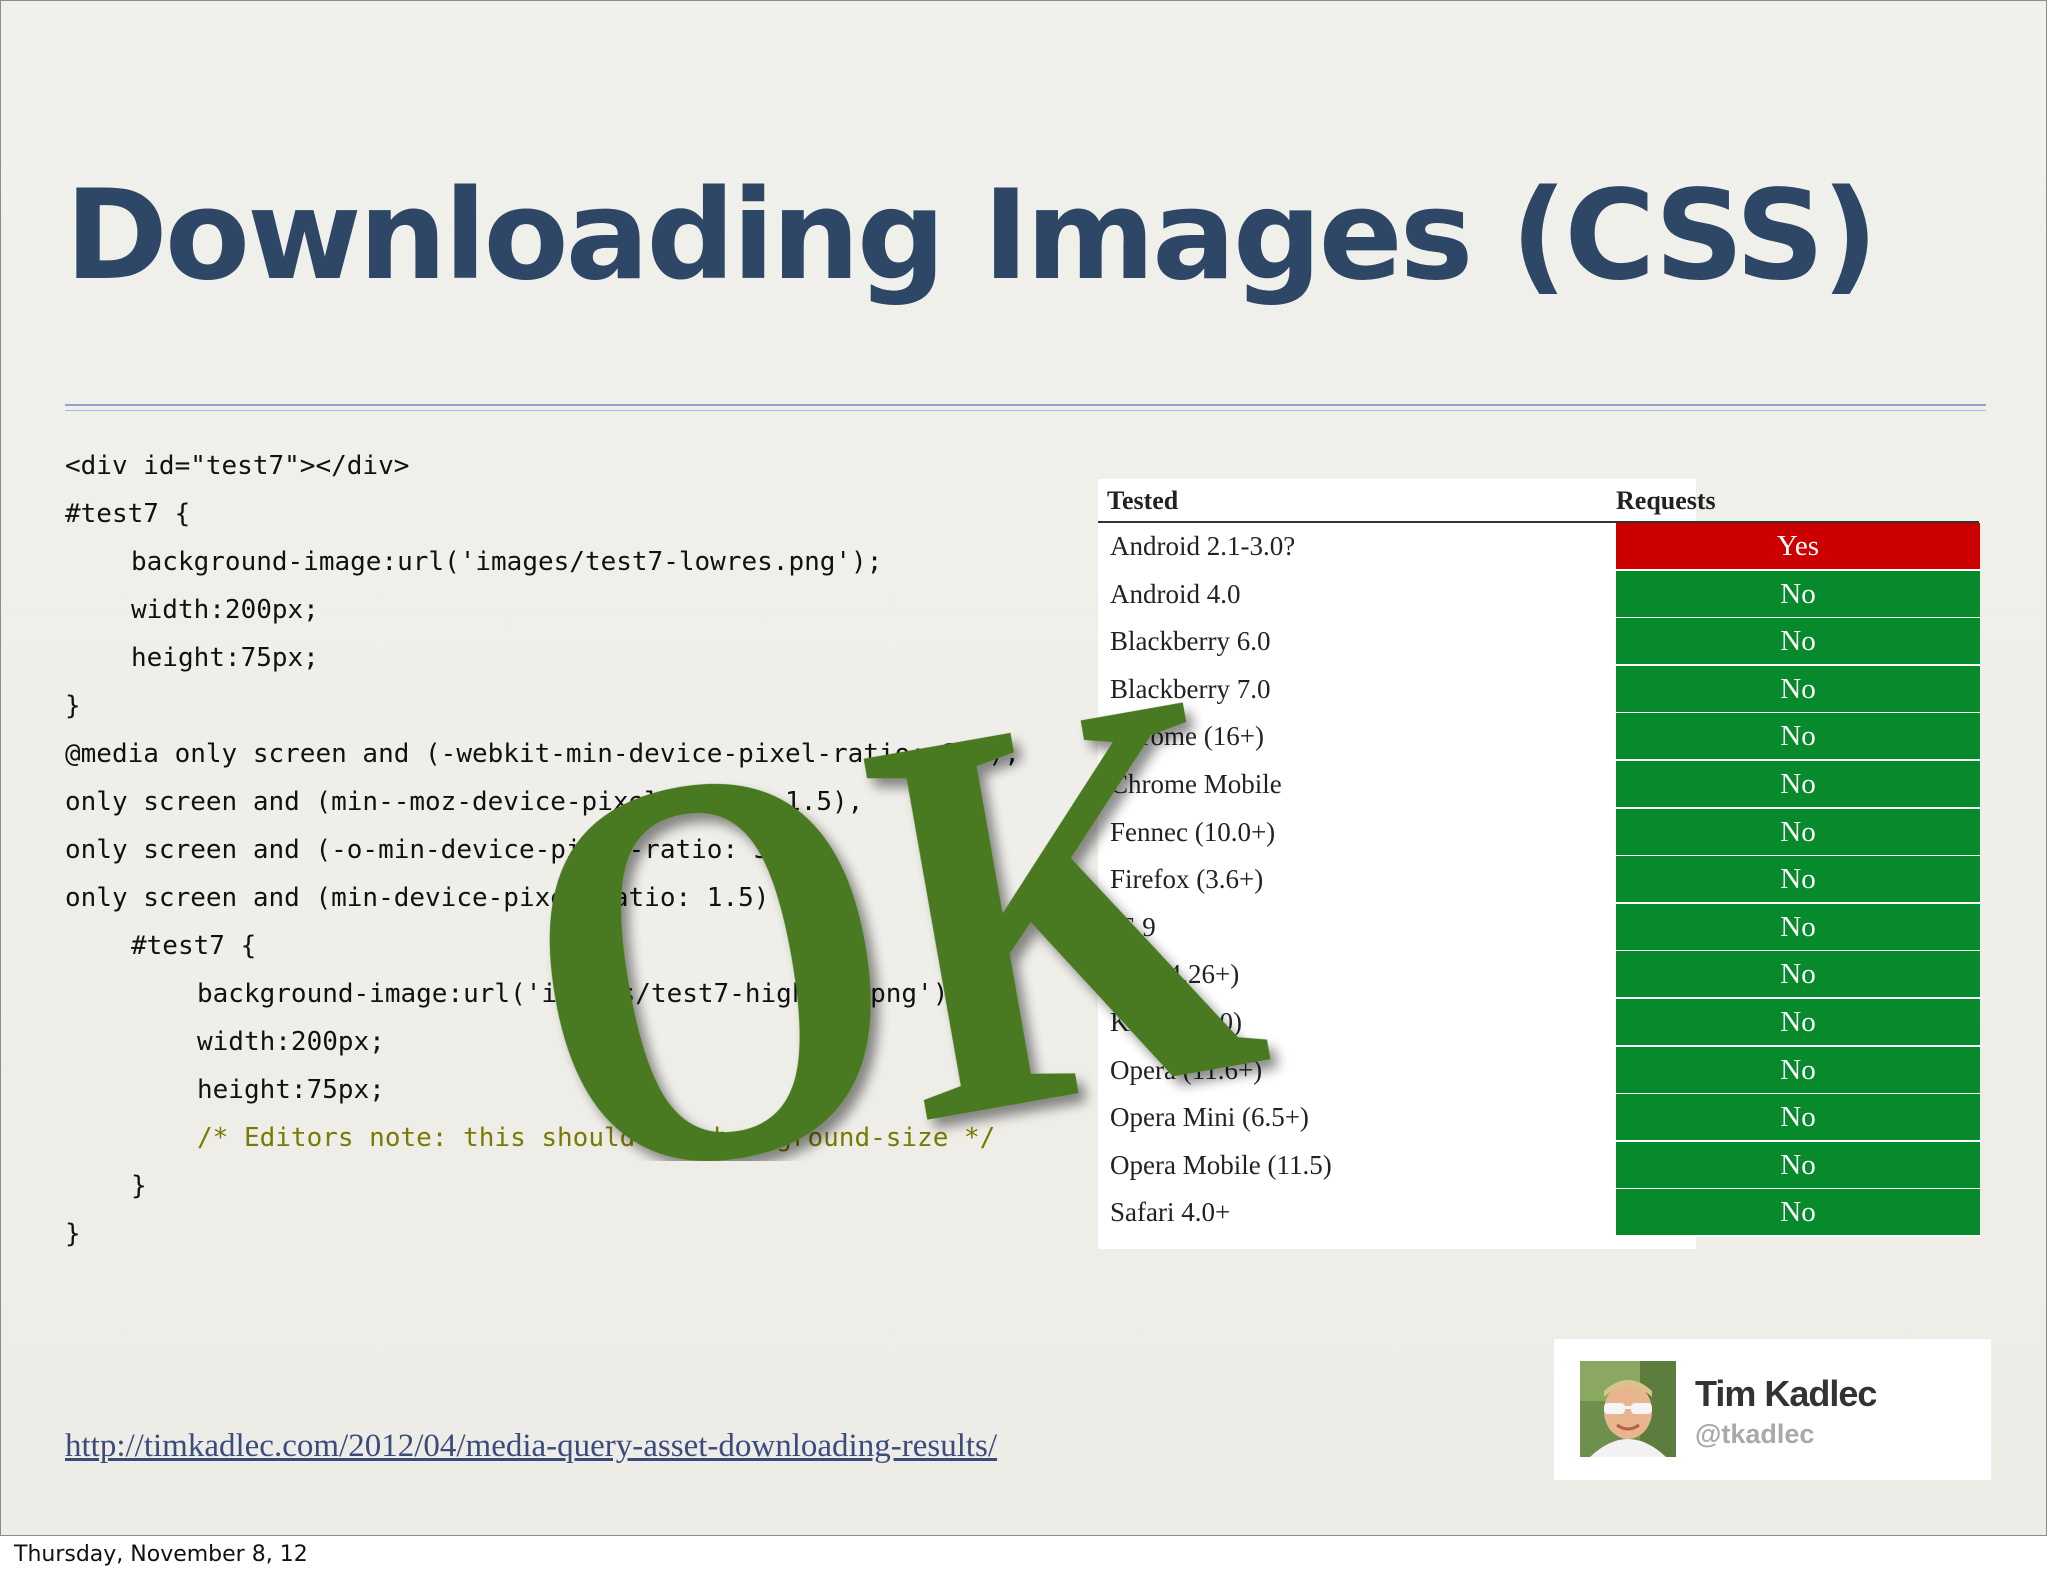 The height and width of the screenshot is (1576, 2048). What do you see at coordinates (1175, 593) in the screenshot?
I see `browser-name-cell: Android 4.0` at bounding box center [1175, 593].